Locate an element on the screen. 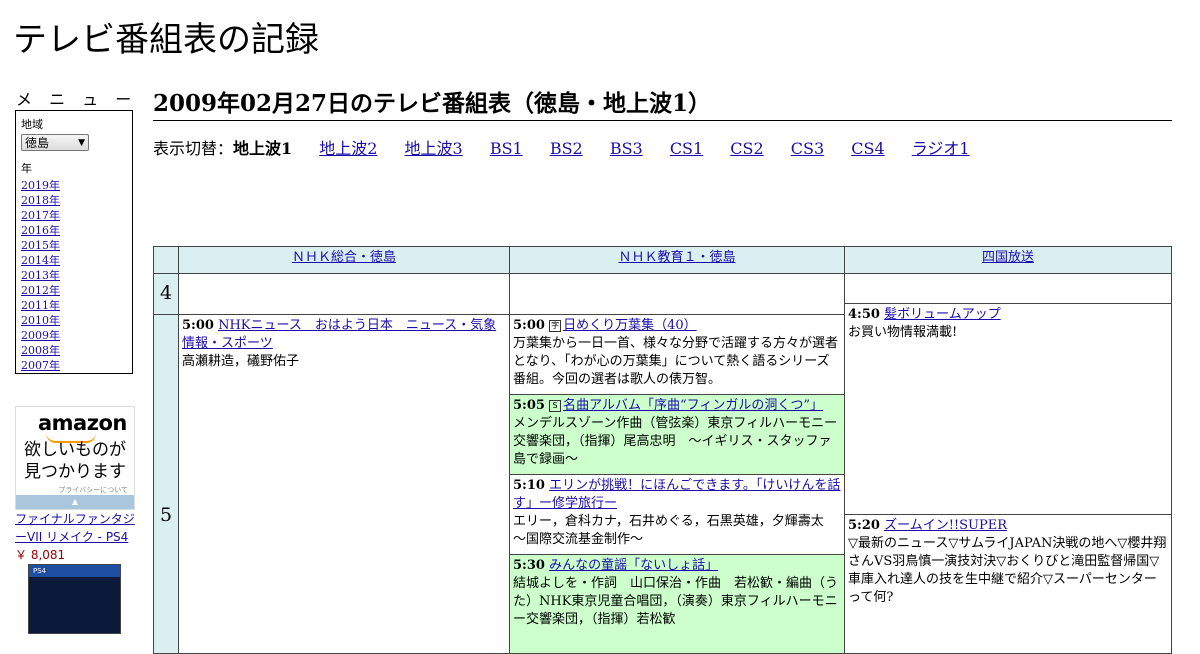  channel-header-nhk-edu: ＮＨＫ教育１・徳島 is located at coordinates (677, 260).